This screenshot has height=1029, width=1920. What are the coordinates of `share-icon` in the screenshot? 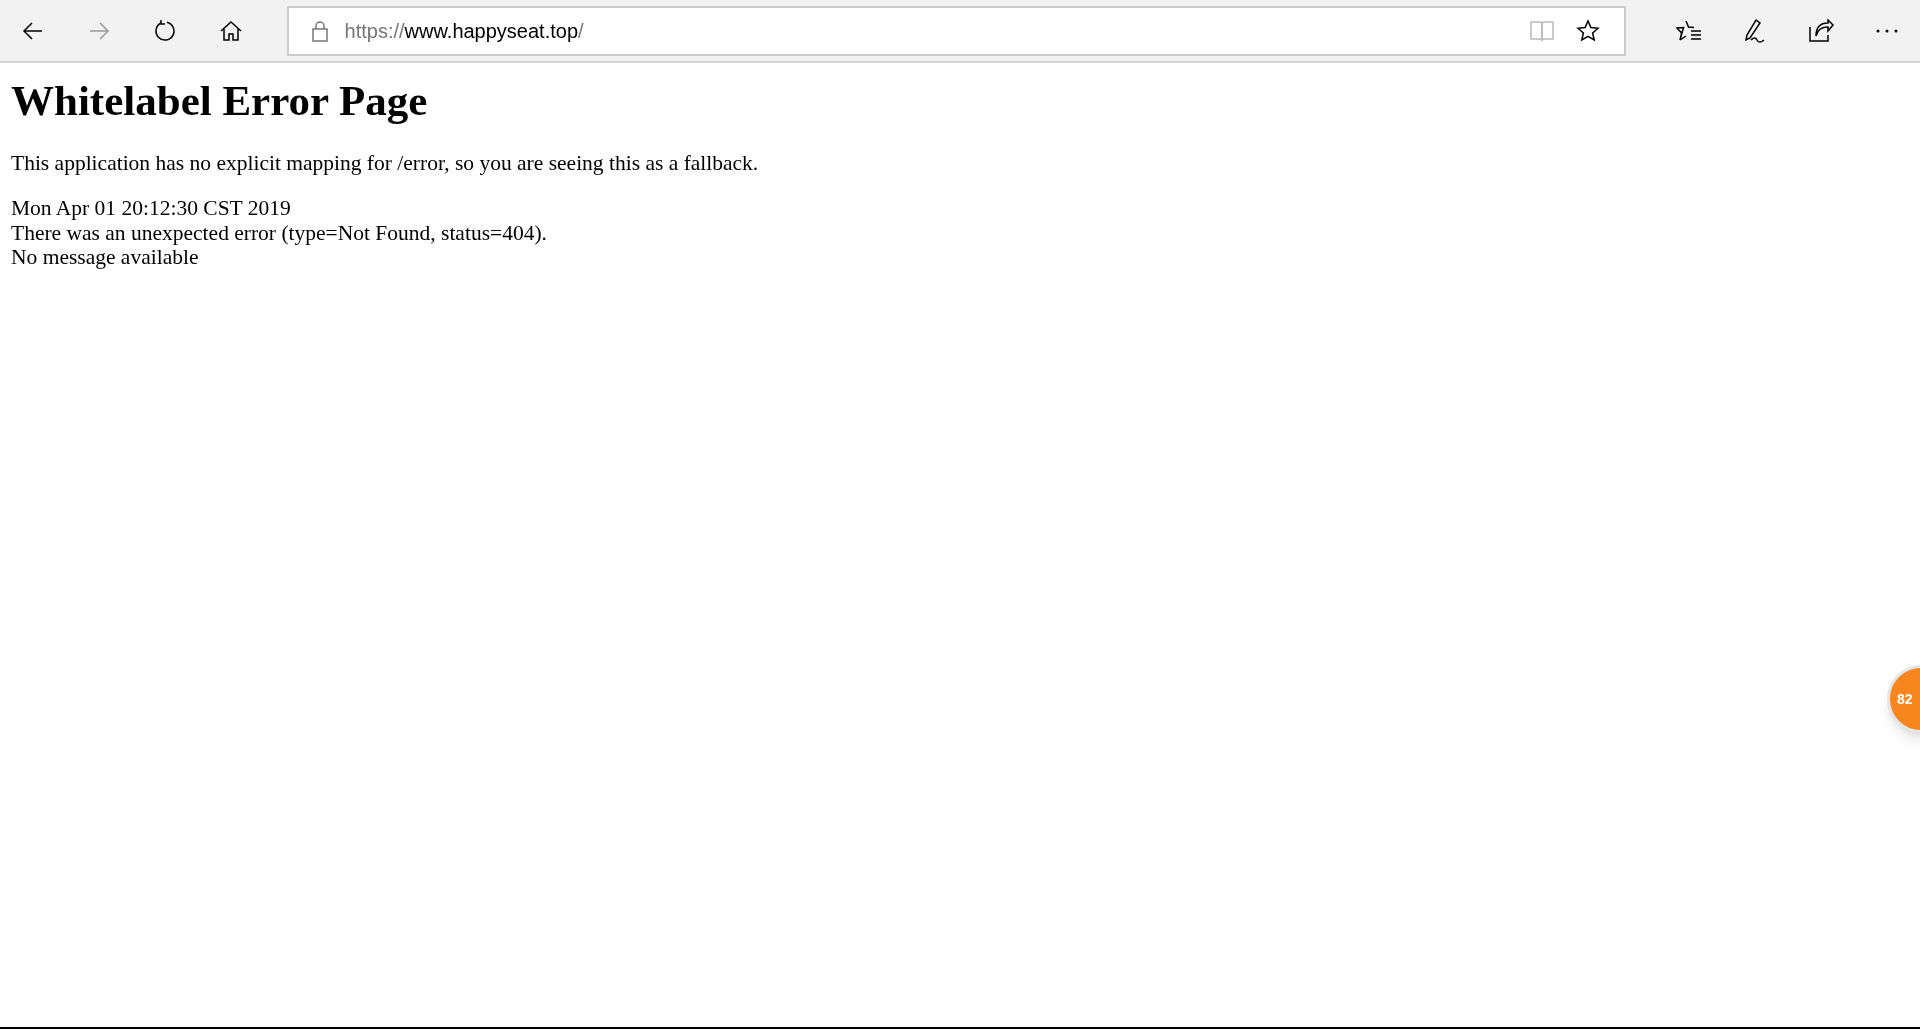 It's located at (1821, 30).